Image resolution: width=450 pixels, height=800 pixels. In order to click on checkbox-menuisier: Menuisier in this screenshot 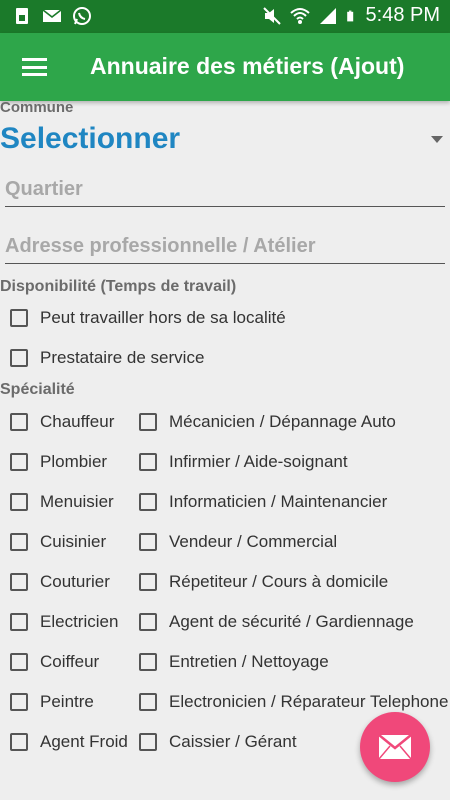, I will do `click(62, 502)`.